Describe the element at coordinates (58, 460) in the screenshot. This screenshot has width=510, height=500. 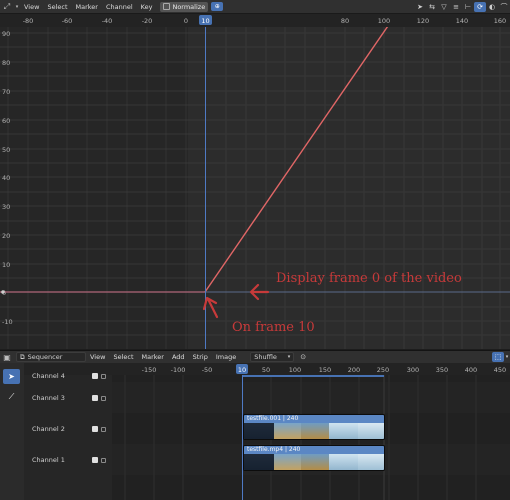
I see `channel-label: Channel 1` at that location.